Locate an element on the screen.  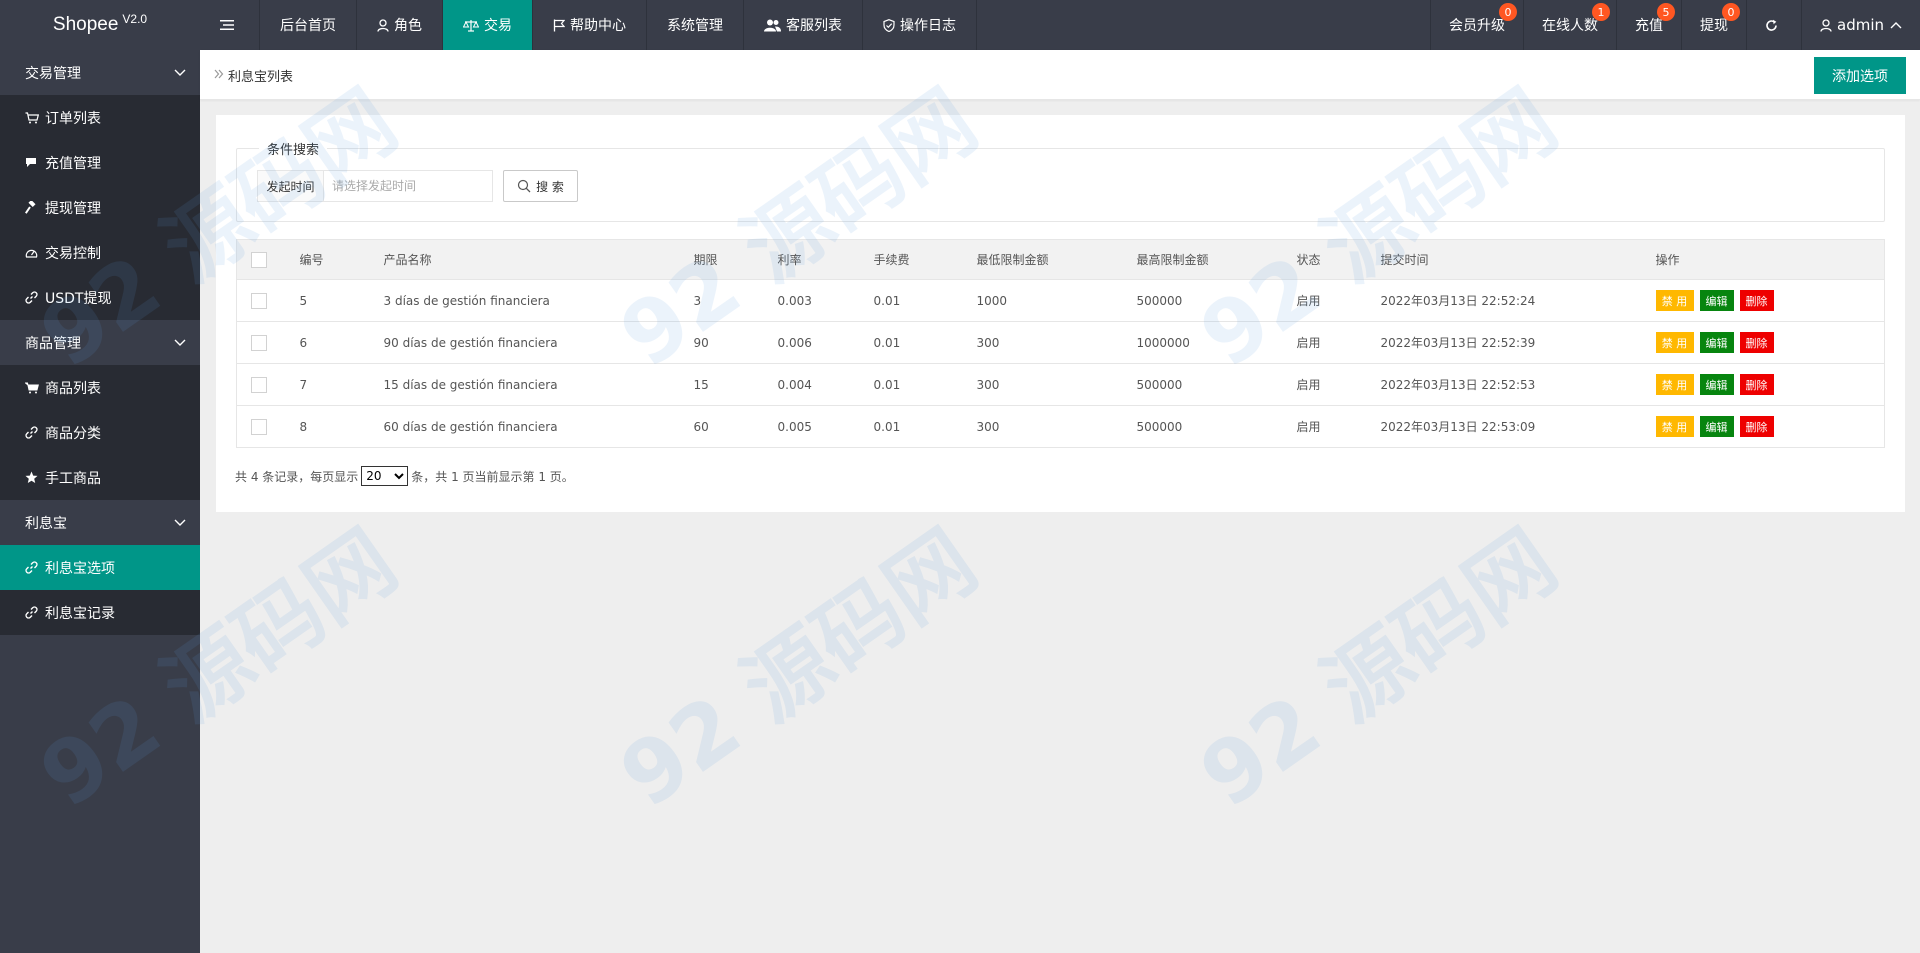
nav-system: 系统管理 is located at coordinates (695, 25).